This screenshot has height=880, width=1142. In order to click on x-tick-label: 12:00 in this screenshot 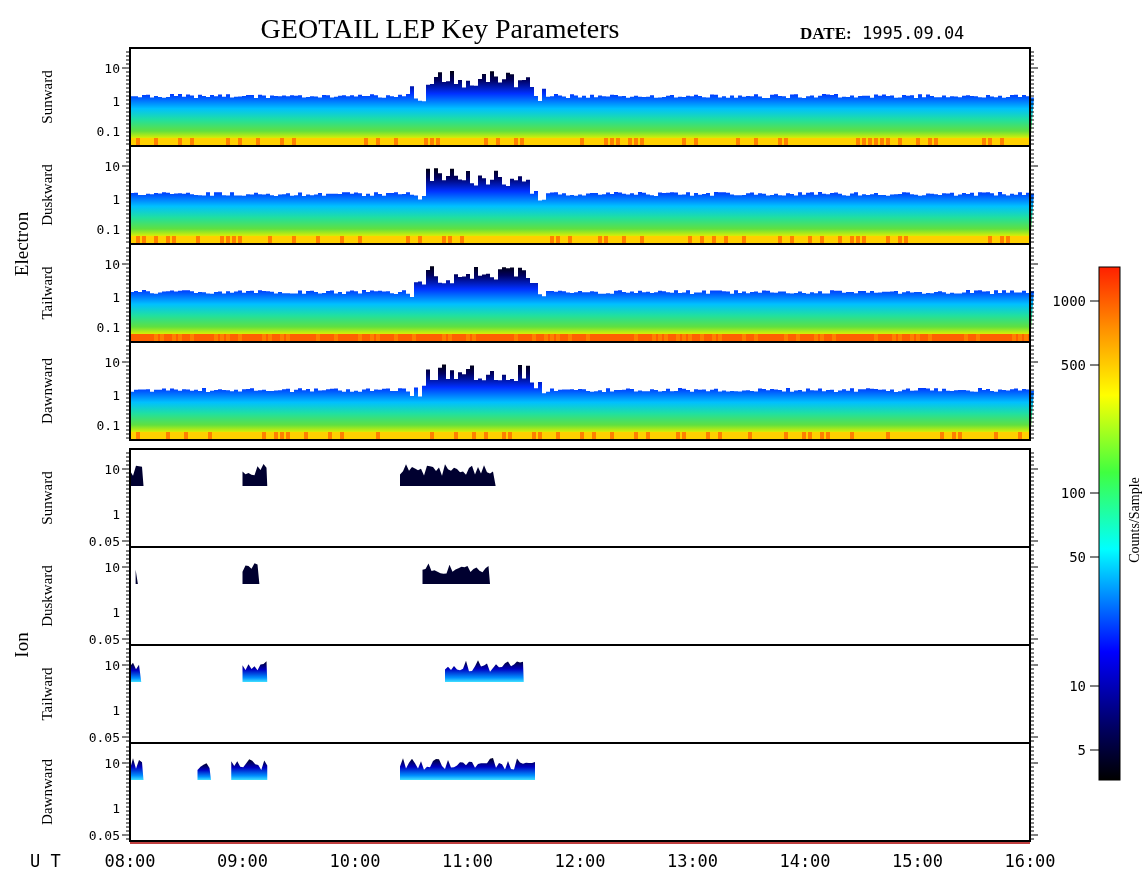, I will do `click(580, 861)`.